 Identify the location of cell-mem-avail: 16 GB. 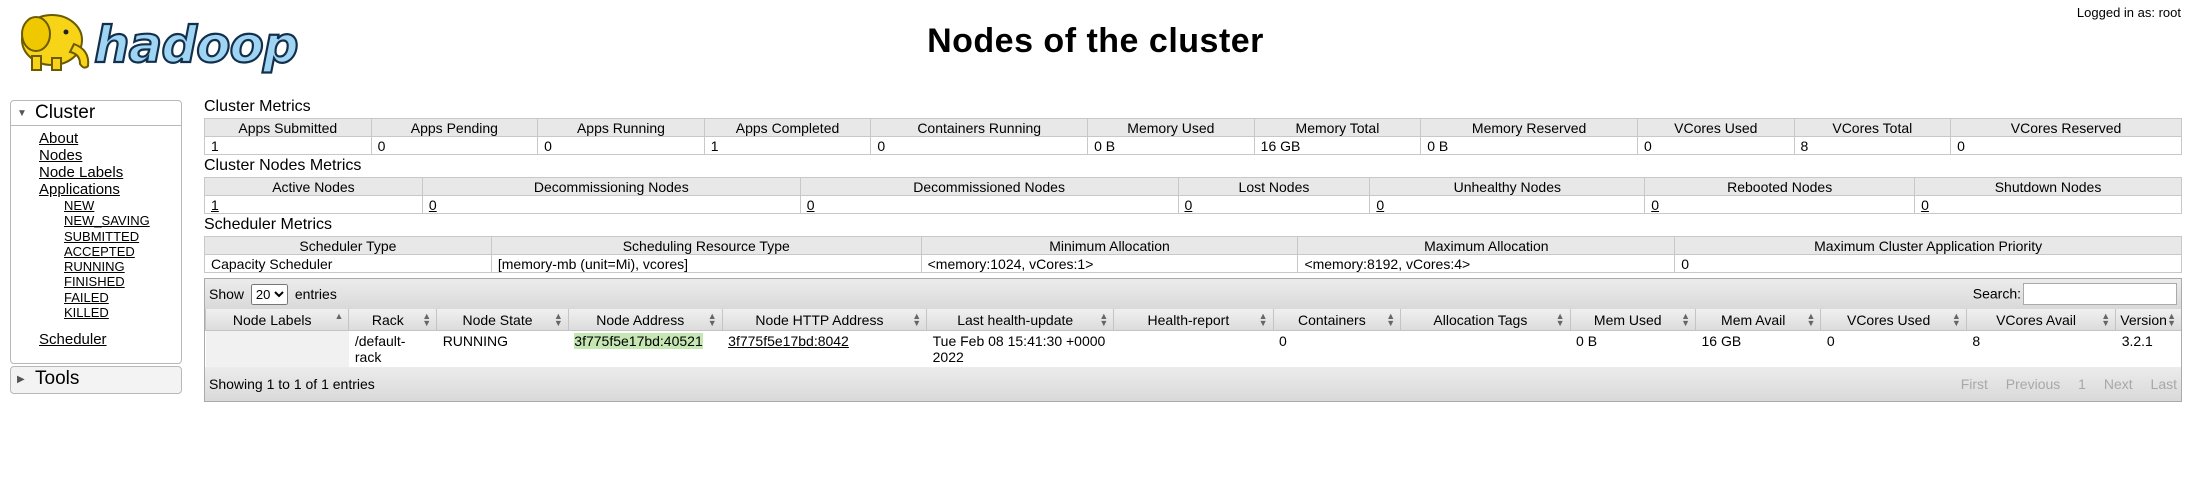
(1721, 341).